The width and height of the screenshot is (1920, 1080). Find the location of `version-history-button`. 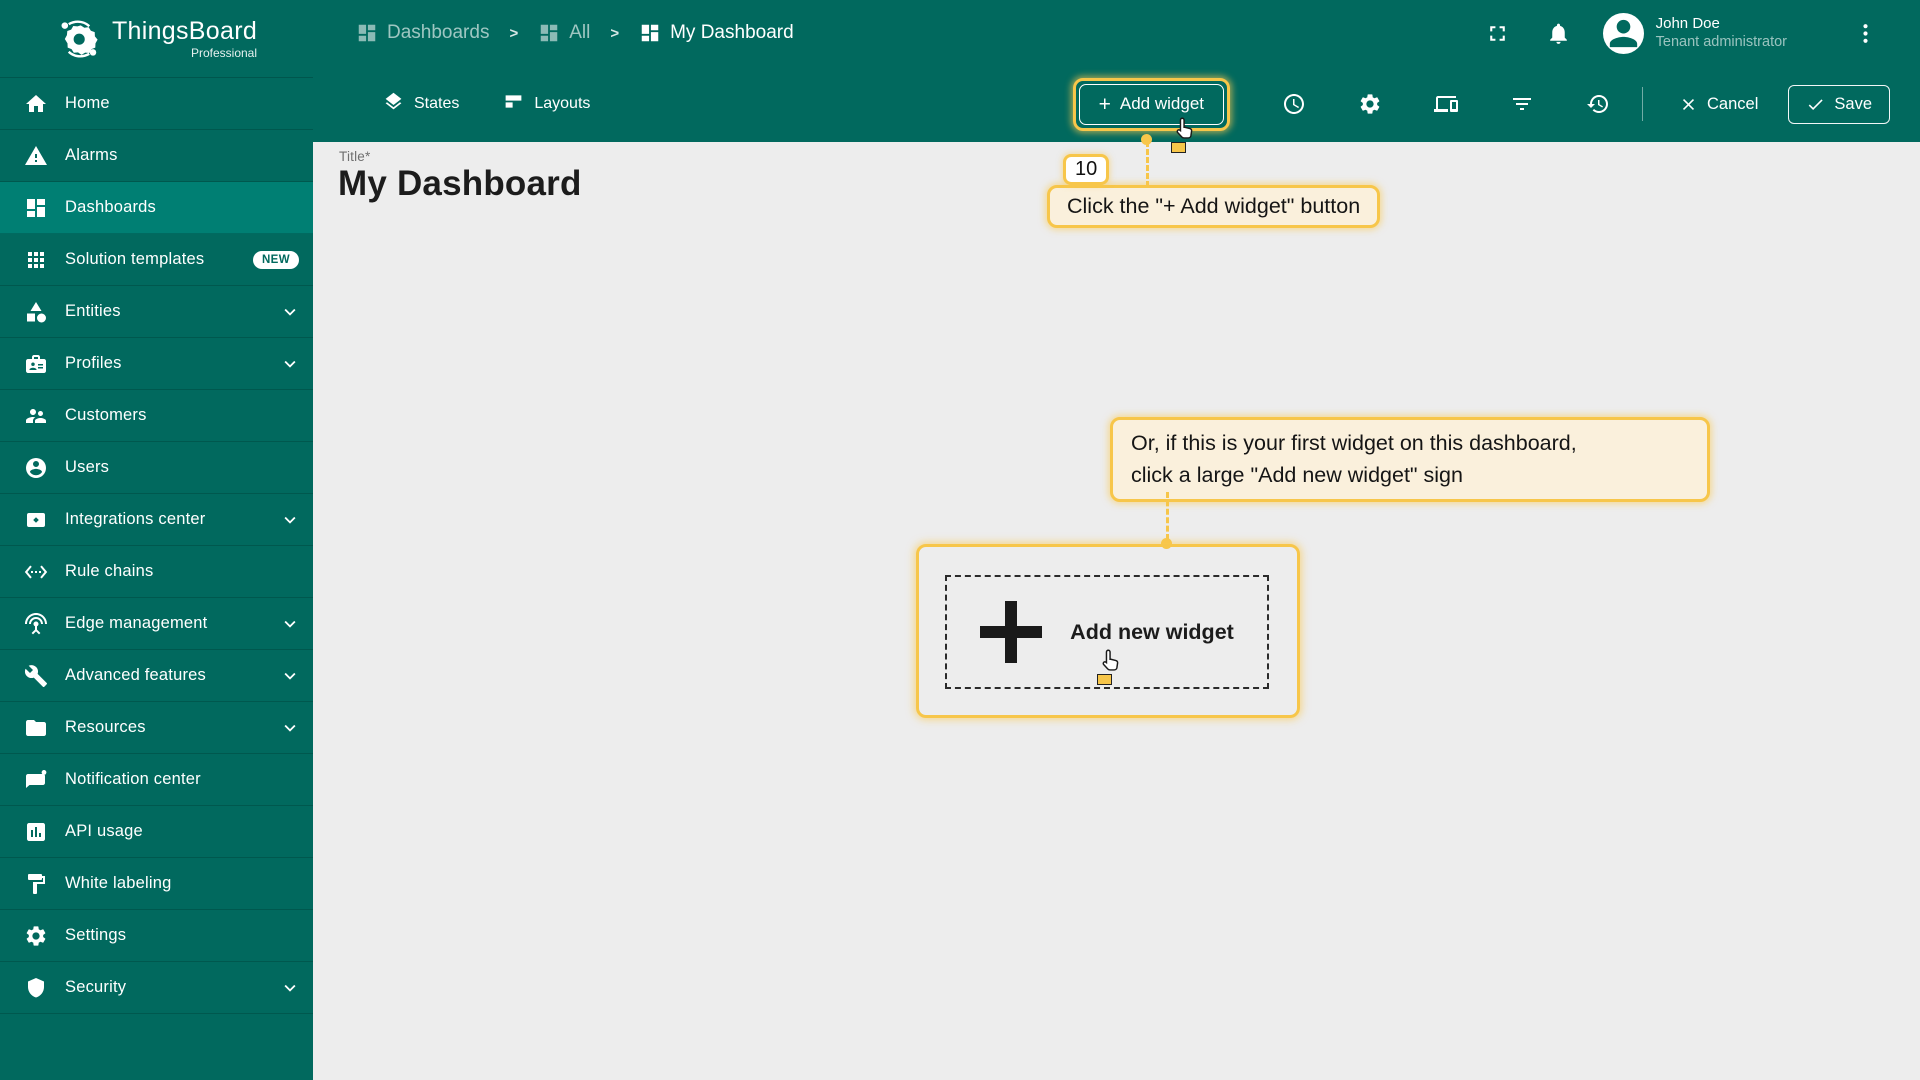

version-history-button is located at coordinates (1598, 104).